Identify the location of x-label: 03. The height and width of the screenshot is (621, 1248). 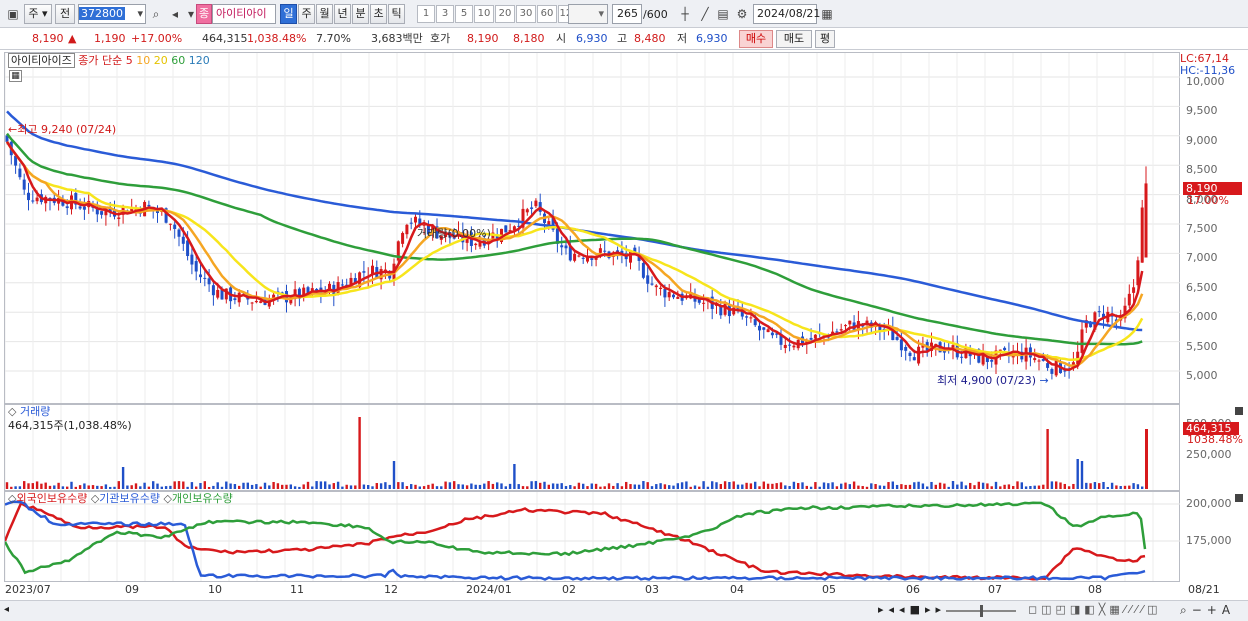
(652, 589).